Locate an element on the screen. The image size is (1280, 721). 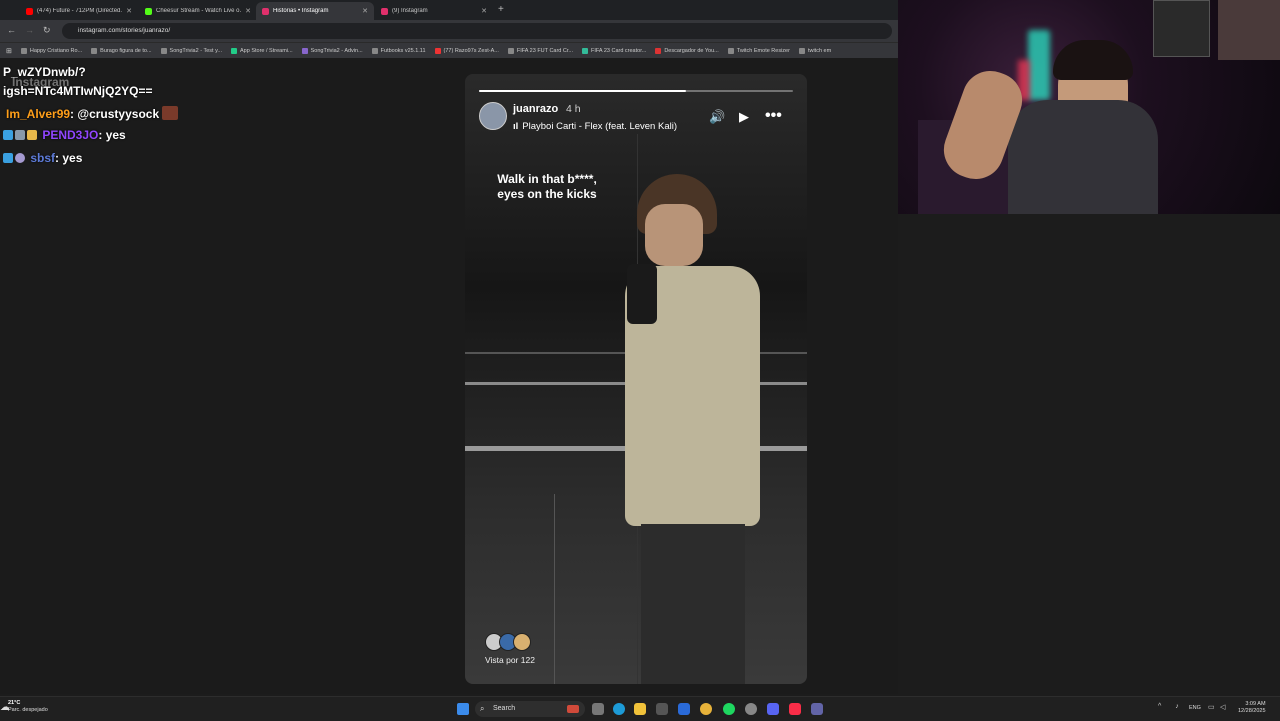
bookmark-item: Futbooks v25.1.11 is located at coordinates (398, 50).